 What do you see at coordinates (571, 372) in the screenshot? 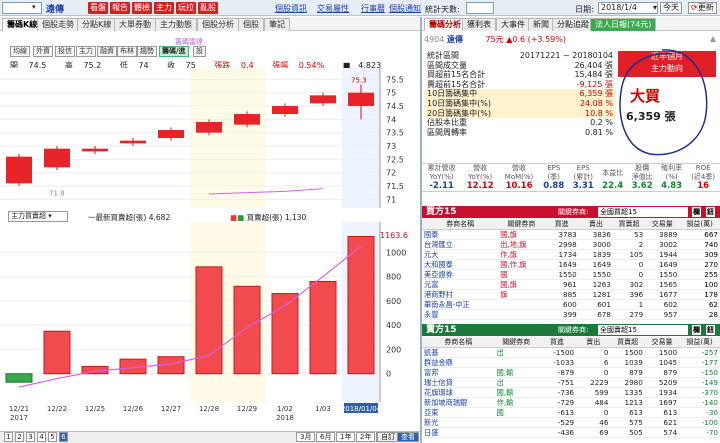
I see `table-row: 富邦 國,輸 -879 0 879 879 -150` at bounding box center [571, 372].